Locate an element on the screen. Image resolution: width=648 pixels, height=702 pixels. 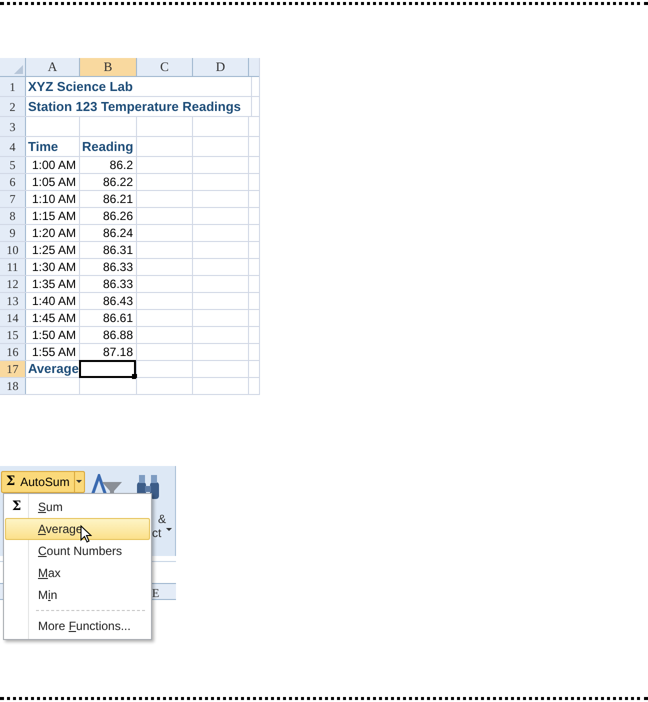
heading-text: Average is located at coordinates (53, 369).